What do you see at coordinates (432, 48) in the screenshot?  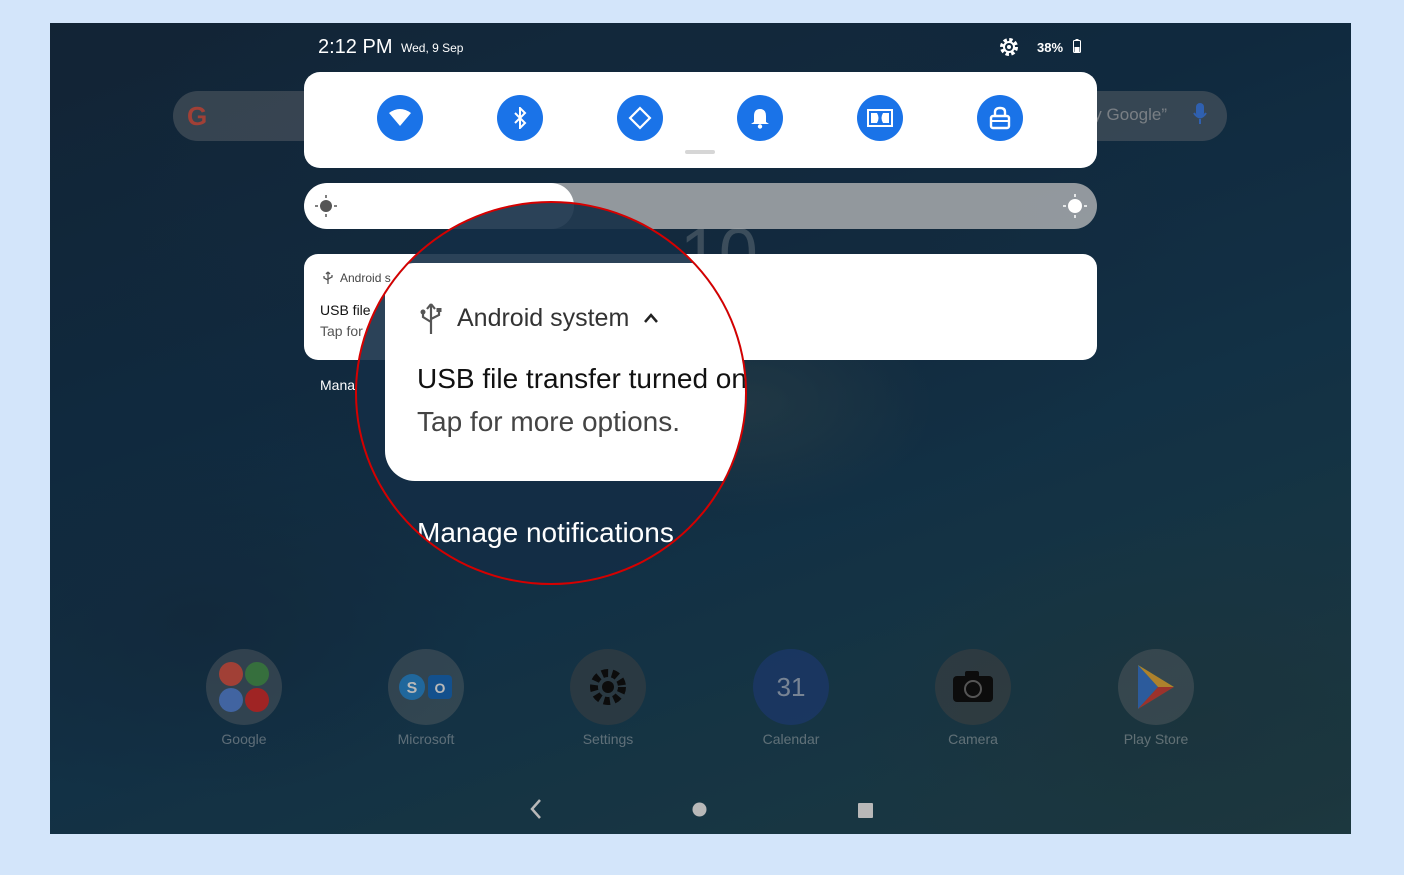 I see `status-date: Wed, 9 Sep` at bounding box center [432, 48].